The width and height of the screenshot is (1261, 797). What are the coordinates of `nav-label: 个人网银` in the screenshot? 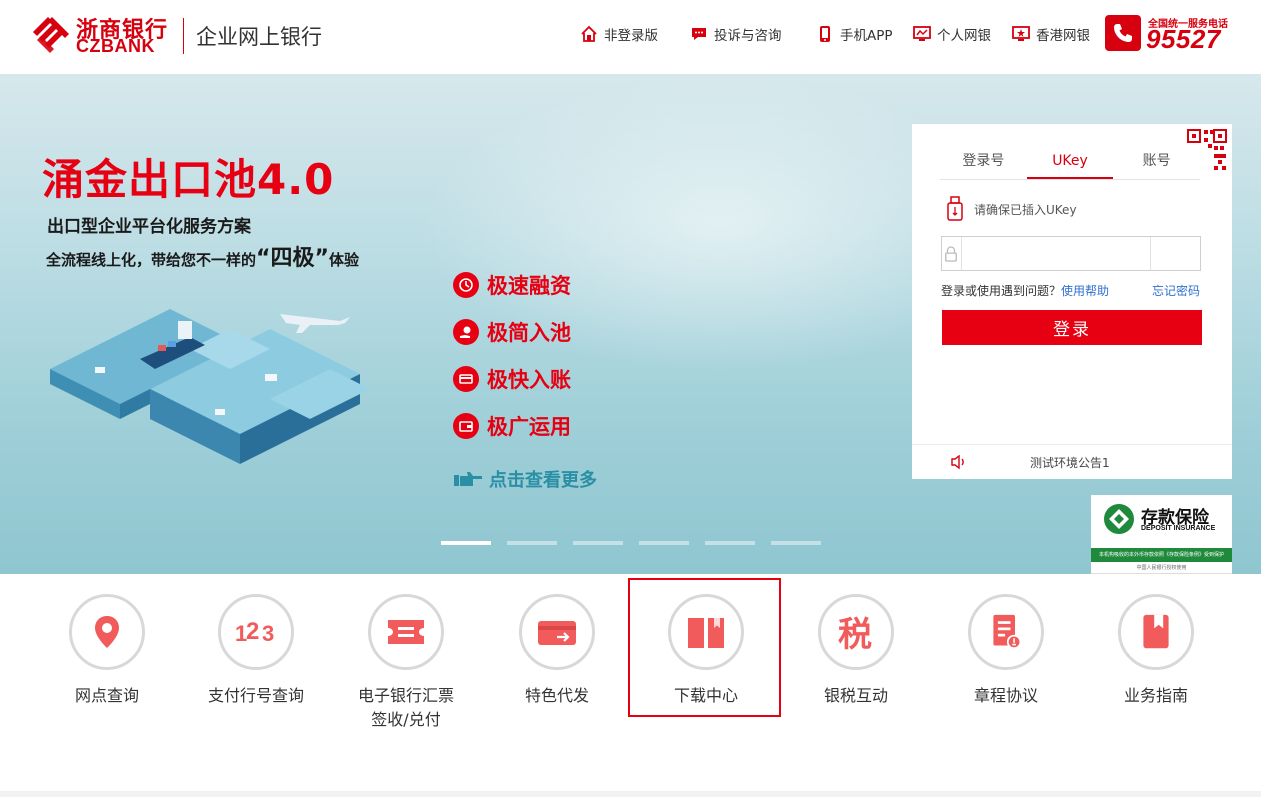 It's located at (964, 36).